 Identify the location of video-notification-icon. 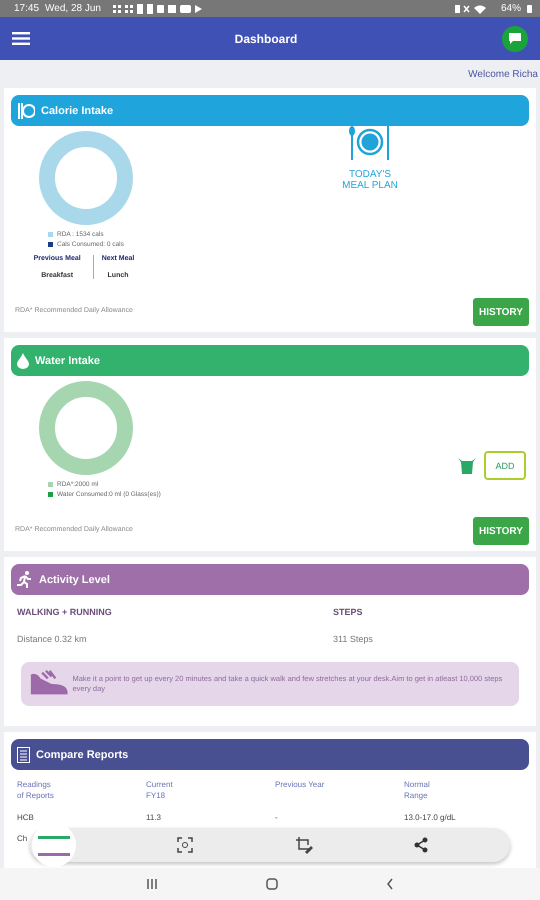
(185, 8).